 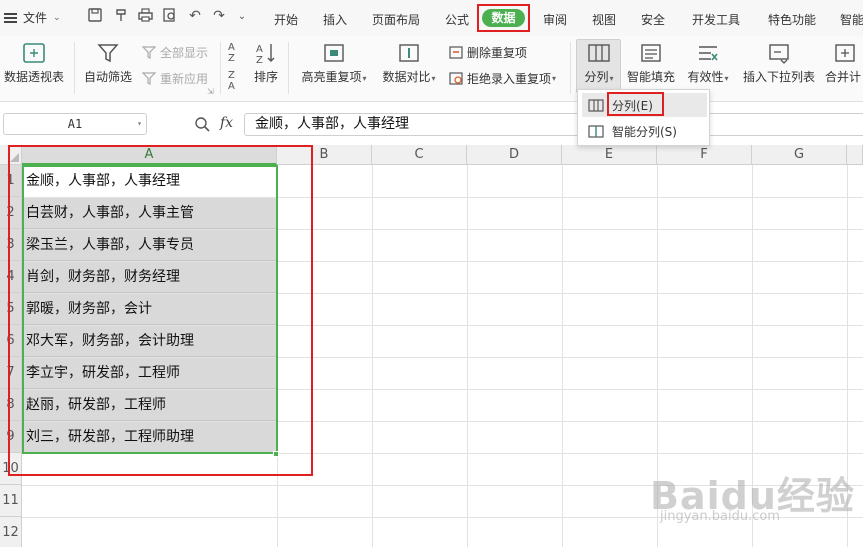 I want to click on merge-calc-icon, so click(x=845, y=53).